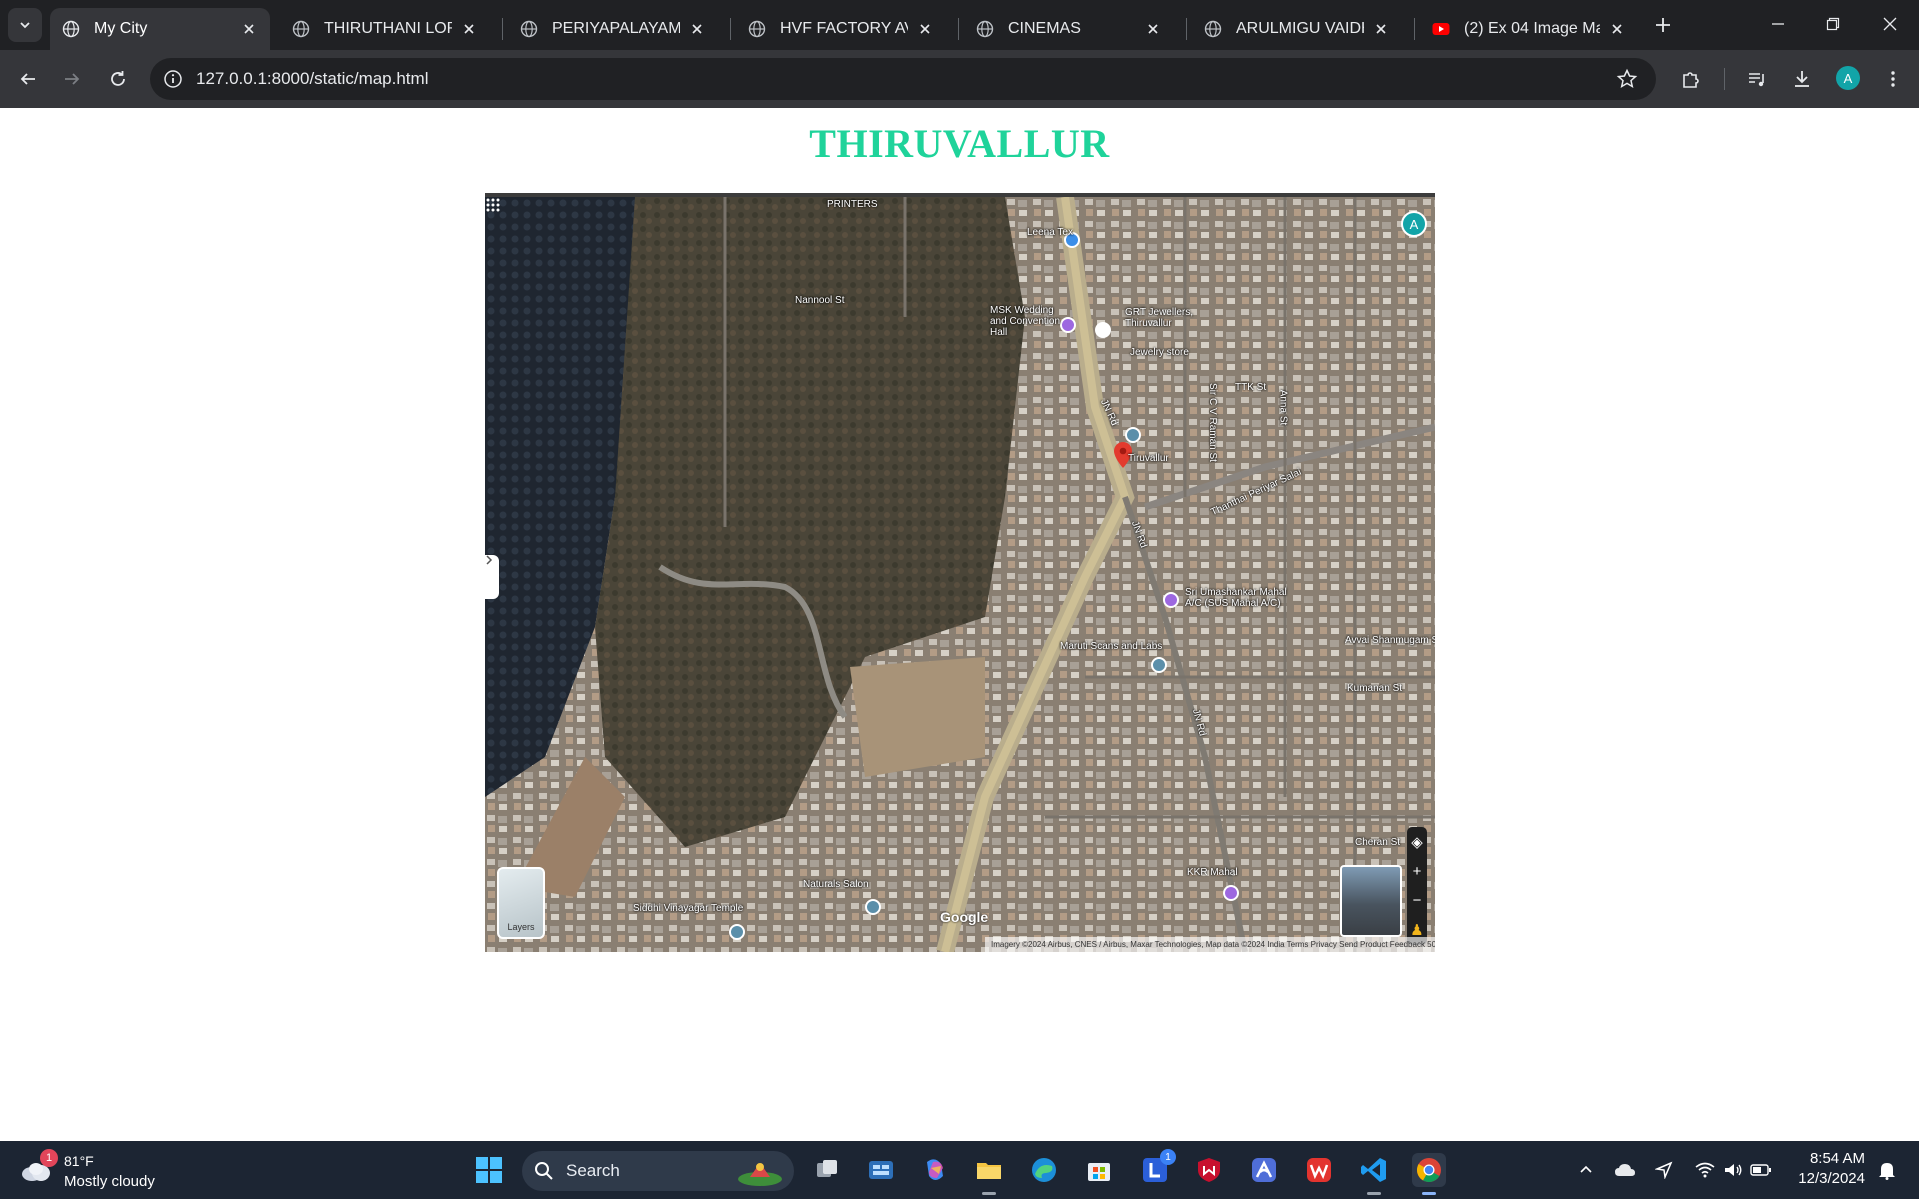 The image size is (1919, 1199). What do you see at coordinates (79, 1161) in the screenshot?
I see `weather-temperature: 81°F` at bounding box center [79, 1161].